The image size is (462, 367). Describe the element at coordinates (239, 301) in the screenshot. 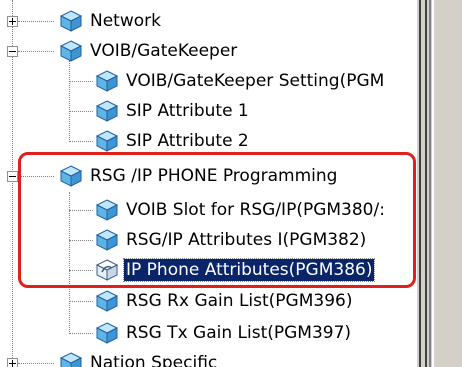

I see `tree-item-label: RSG Rx Gain List(PGM396)` at that location.